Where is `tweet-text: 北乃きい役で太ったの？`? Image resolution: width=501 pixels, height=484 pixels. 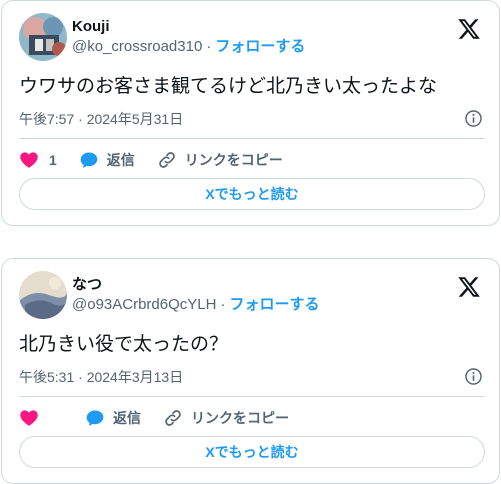 tweet-text: 北乃きい役で太ったの？ is located at coordinates (124, 344).